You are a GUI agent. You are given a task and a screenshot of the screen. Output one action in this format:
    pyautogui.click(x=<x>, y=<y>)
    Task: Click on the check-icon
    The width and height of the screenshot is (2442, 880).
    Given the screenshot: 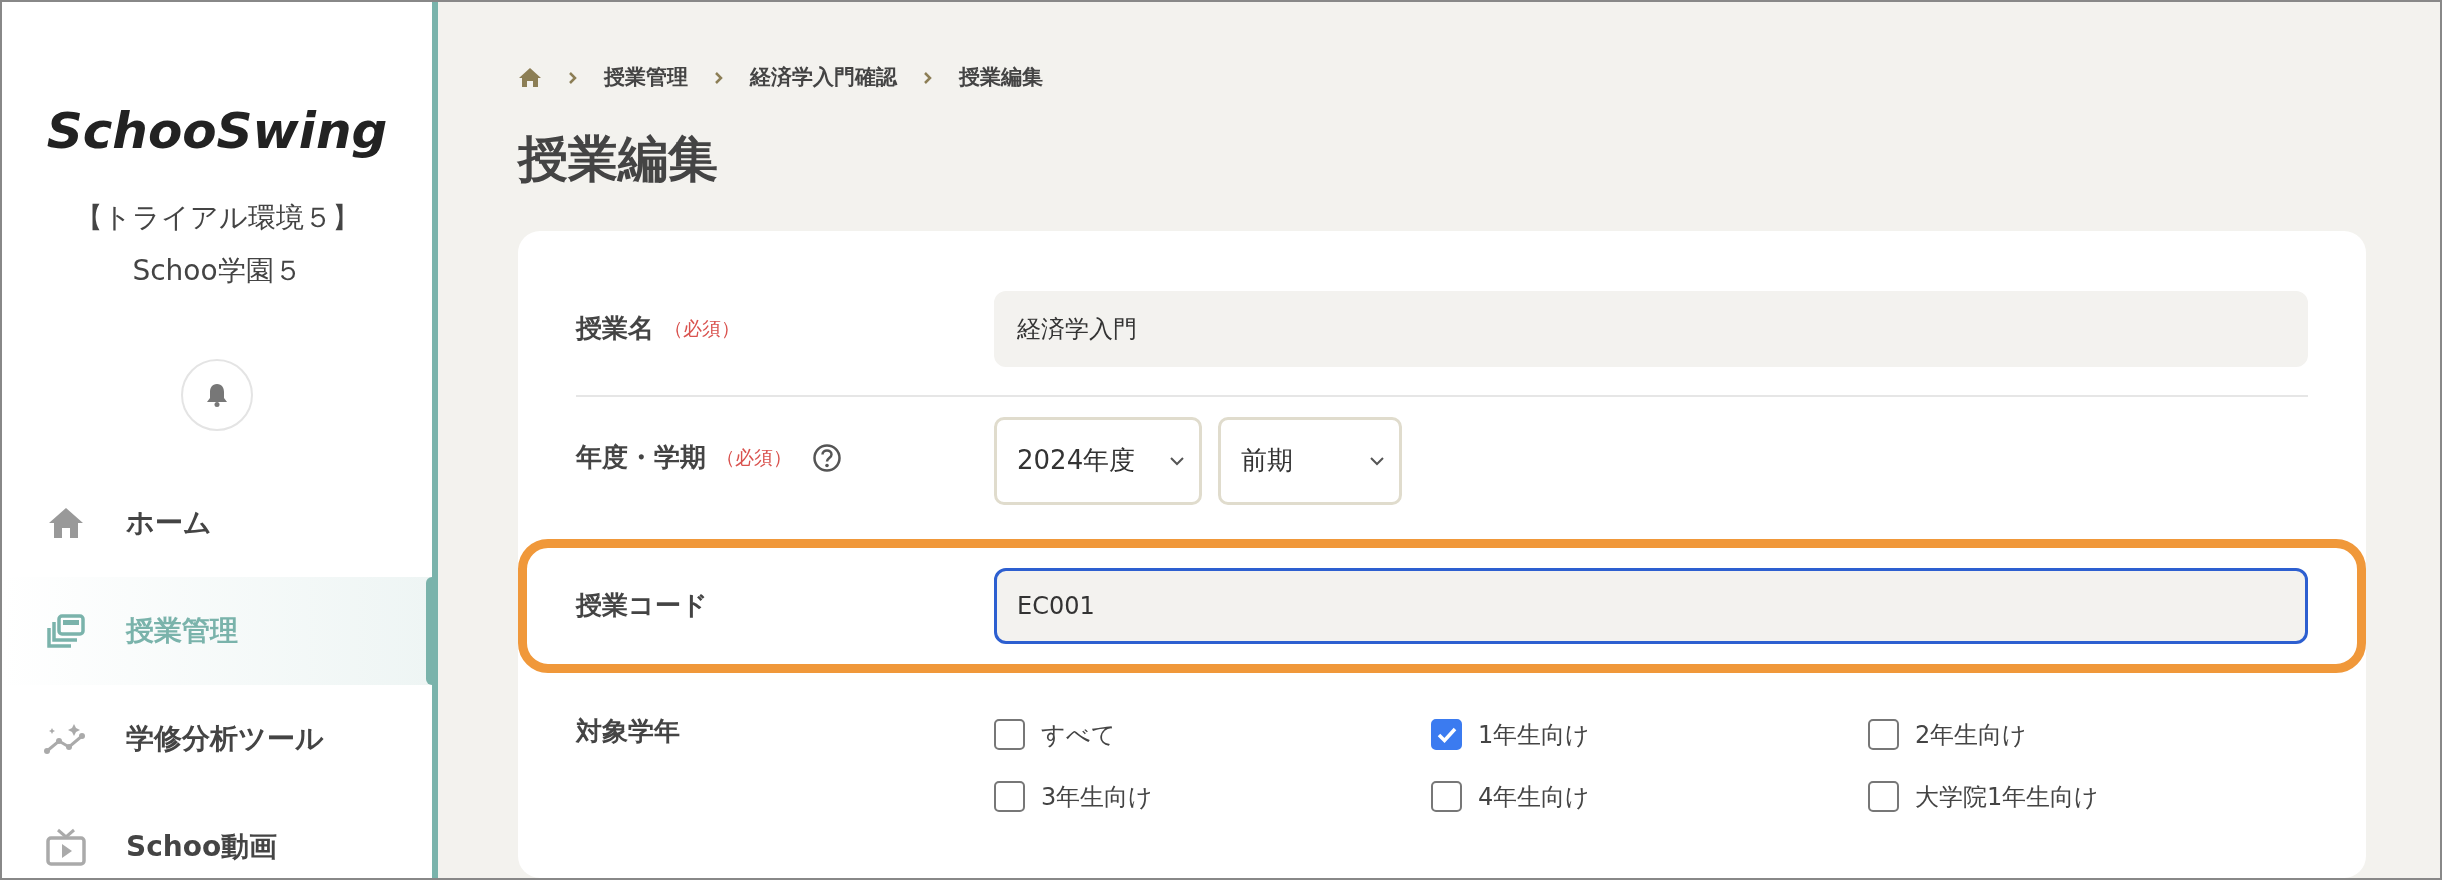 What is the action you would take?
    pyautogui.click(x=1446, y=734)
    